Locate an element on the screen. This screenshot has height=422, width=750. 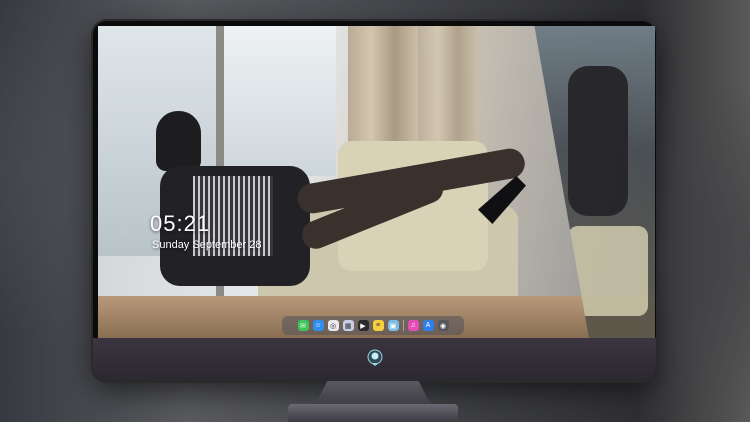
window-pane-center is located at coordinates (280, 101).